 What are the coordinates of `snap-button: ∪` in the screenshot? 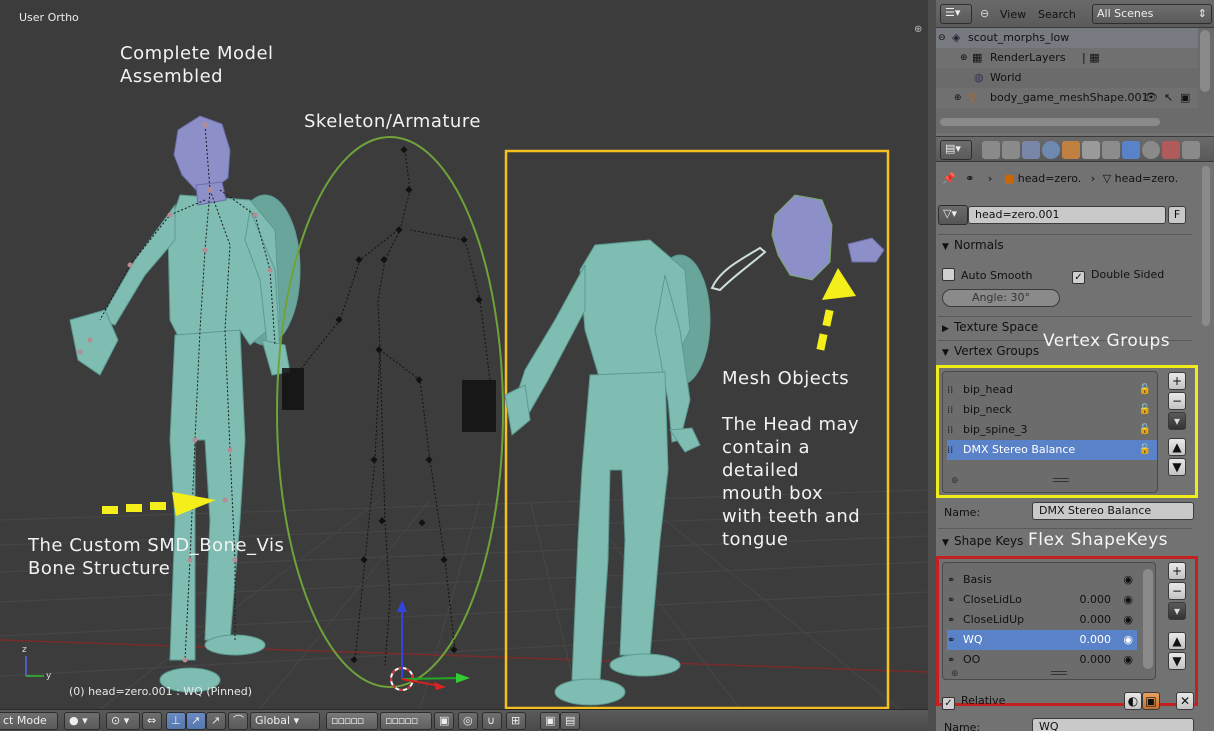 It's located at (492, 721).